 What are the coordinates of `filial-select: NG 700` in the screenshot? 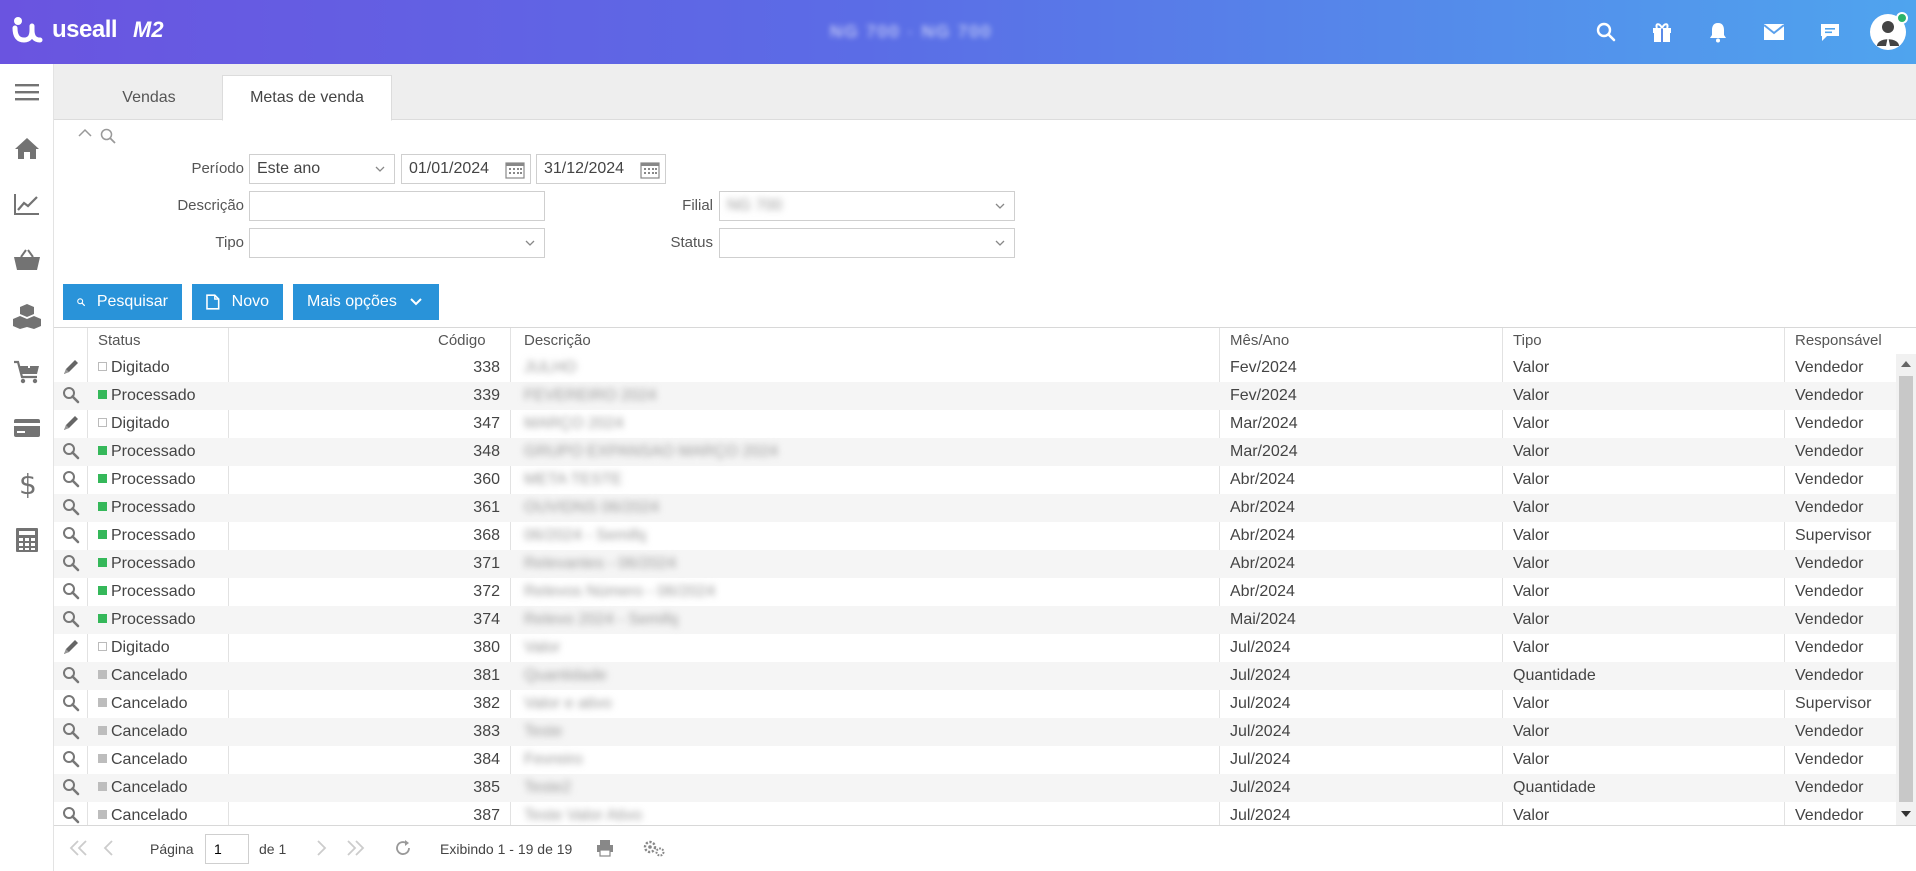 It's located at (867, 206).